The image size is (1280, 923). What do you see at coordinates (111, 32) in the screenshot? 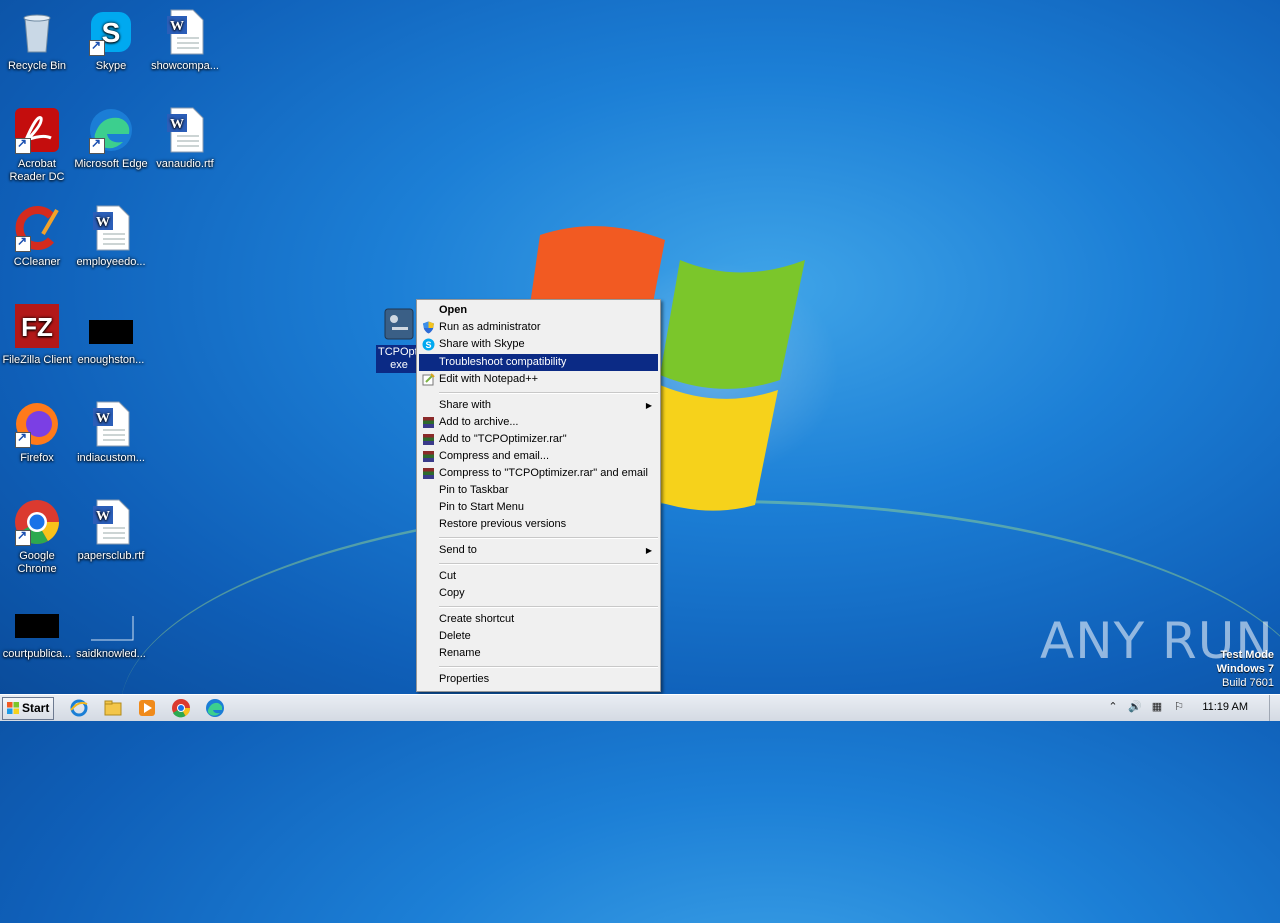
I see `skype-icon: S` at bounding box center [111, 32].